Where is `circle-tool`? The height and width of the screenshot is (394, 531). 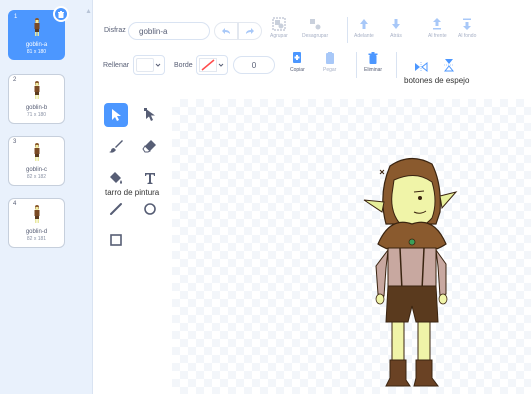
circle-tool is located at coordinates (150, 209).